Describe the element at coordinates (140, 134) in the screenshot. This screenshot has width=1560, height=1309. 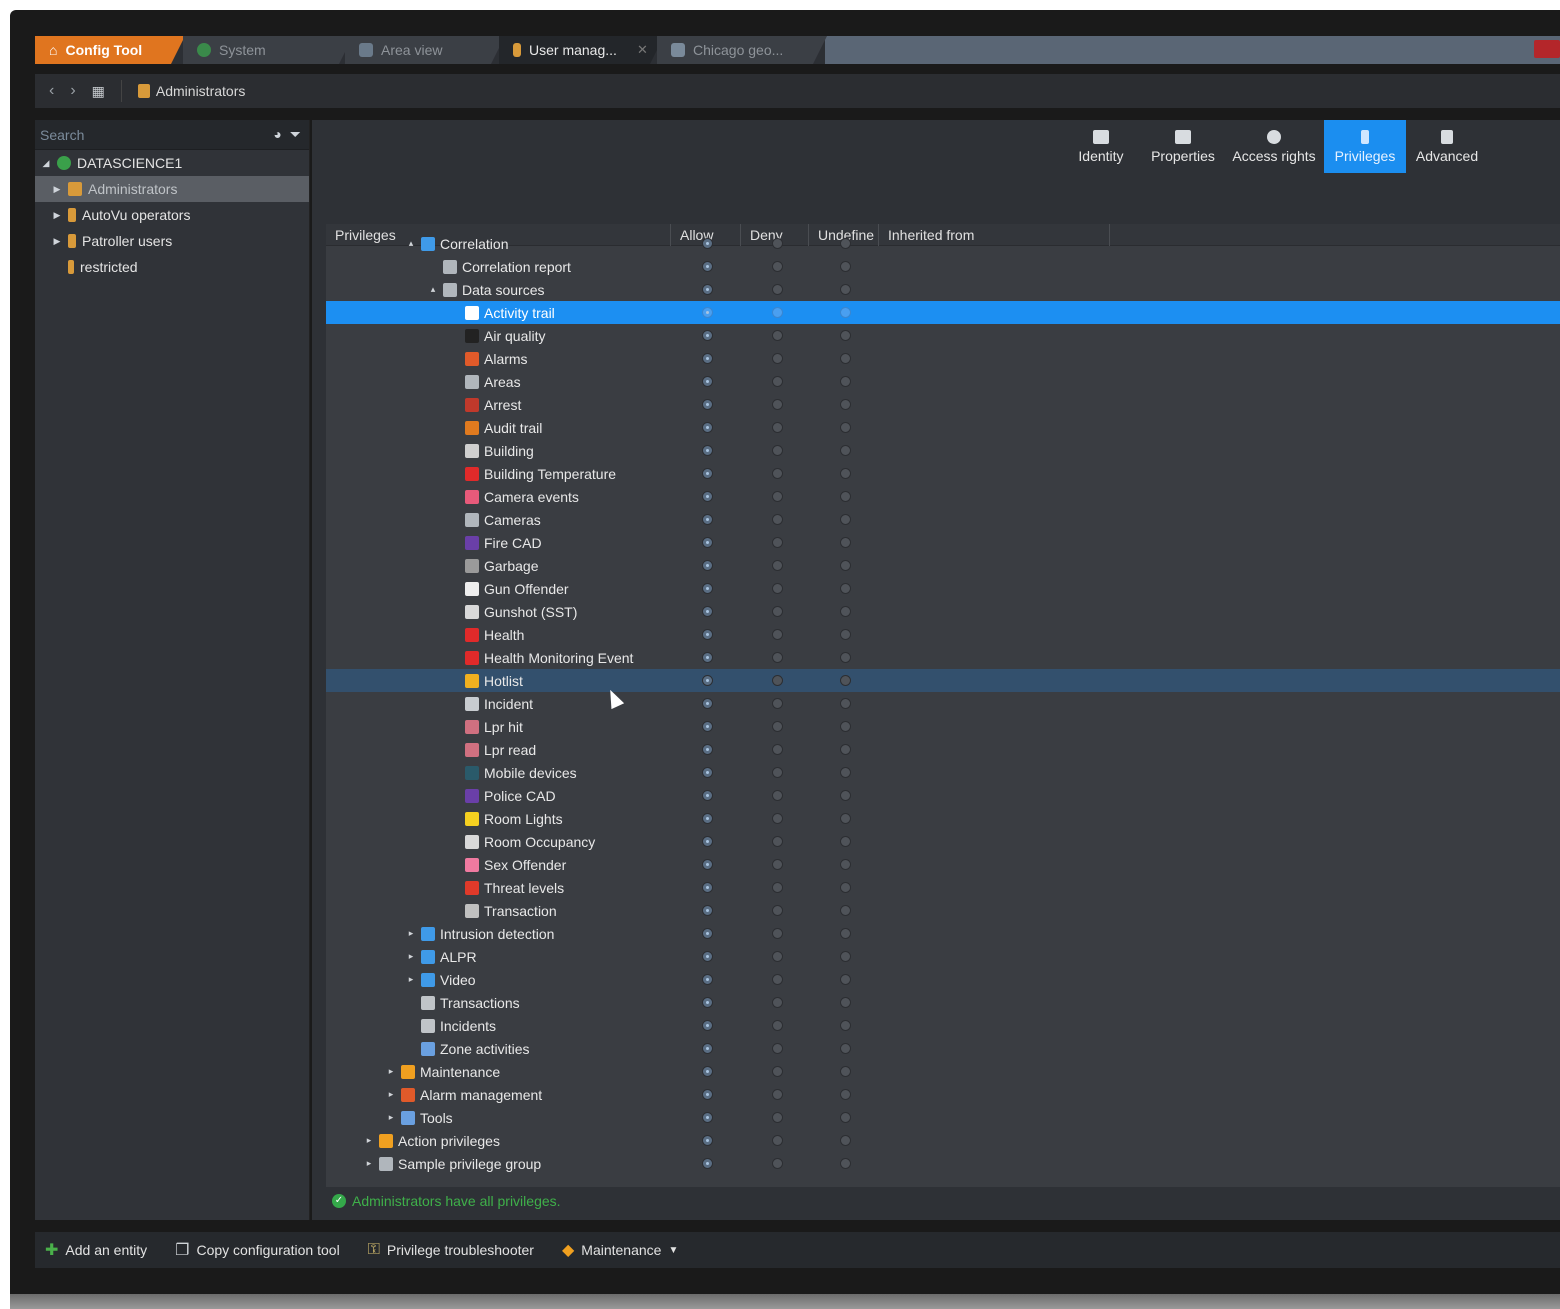
I see `search-input` at that location.